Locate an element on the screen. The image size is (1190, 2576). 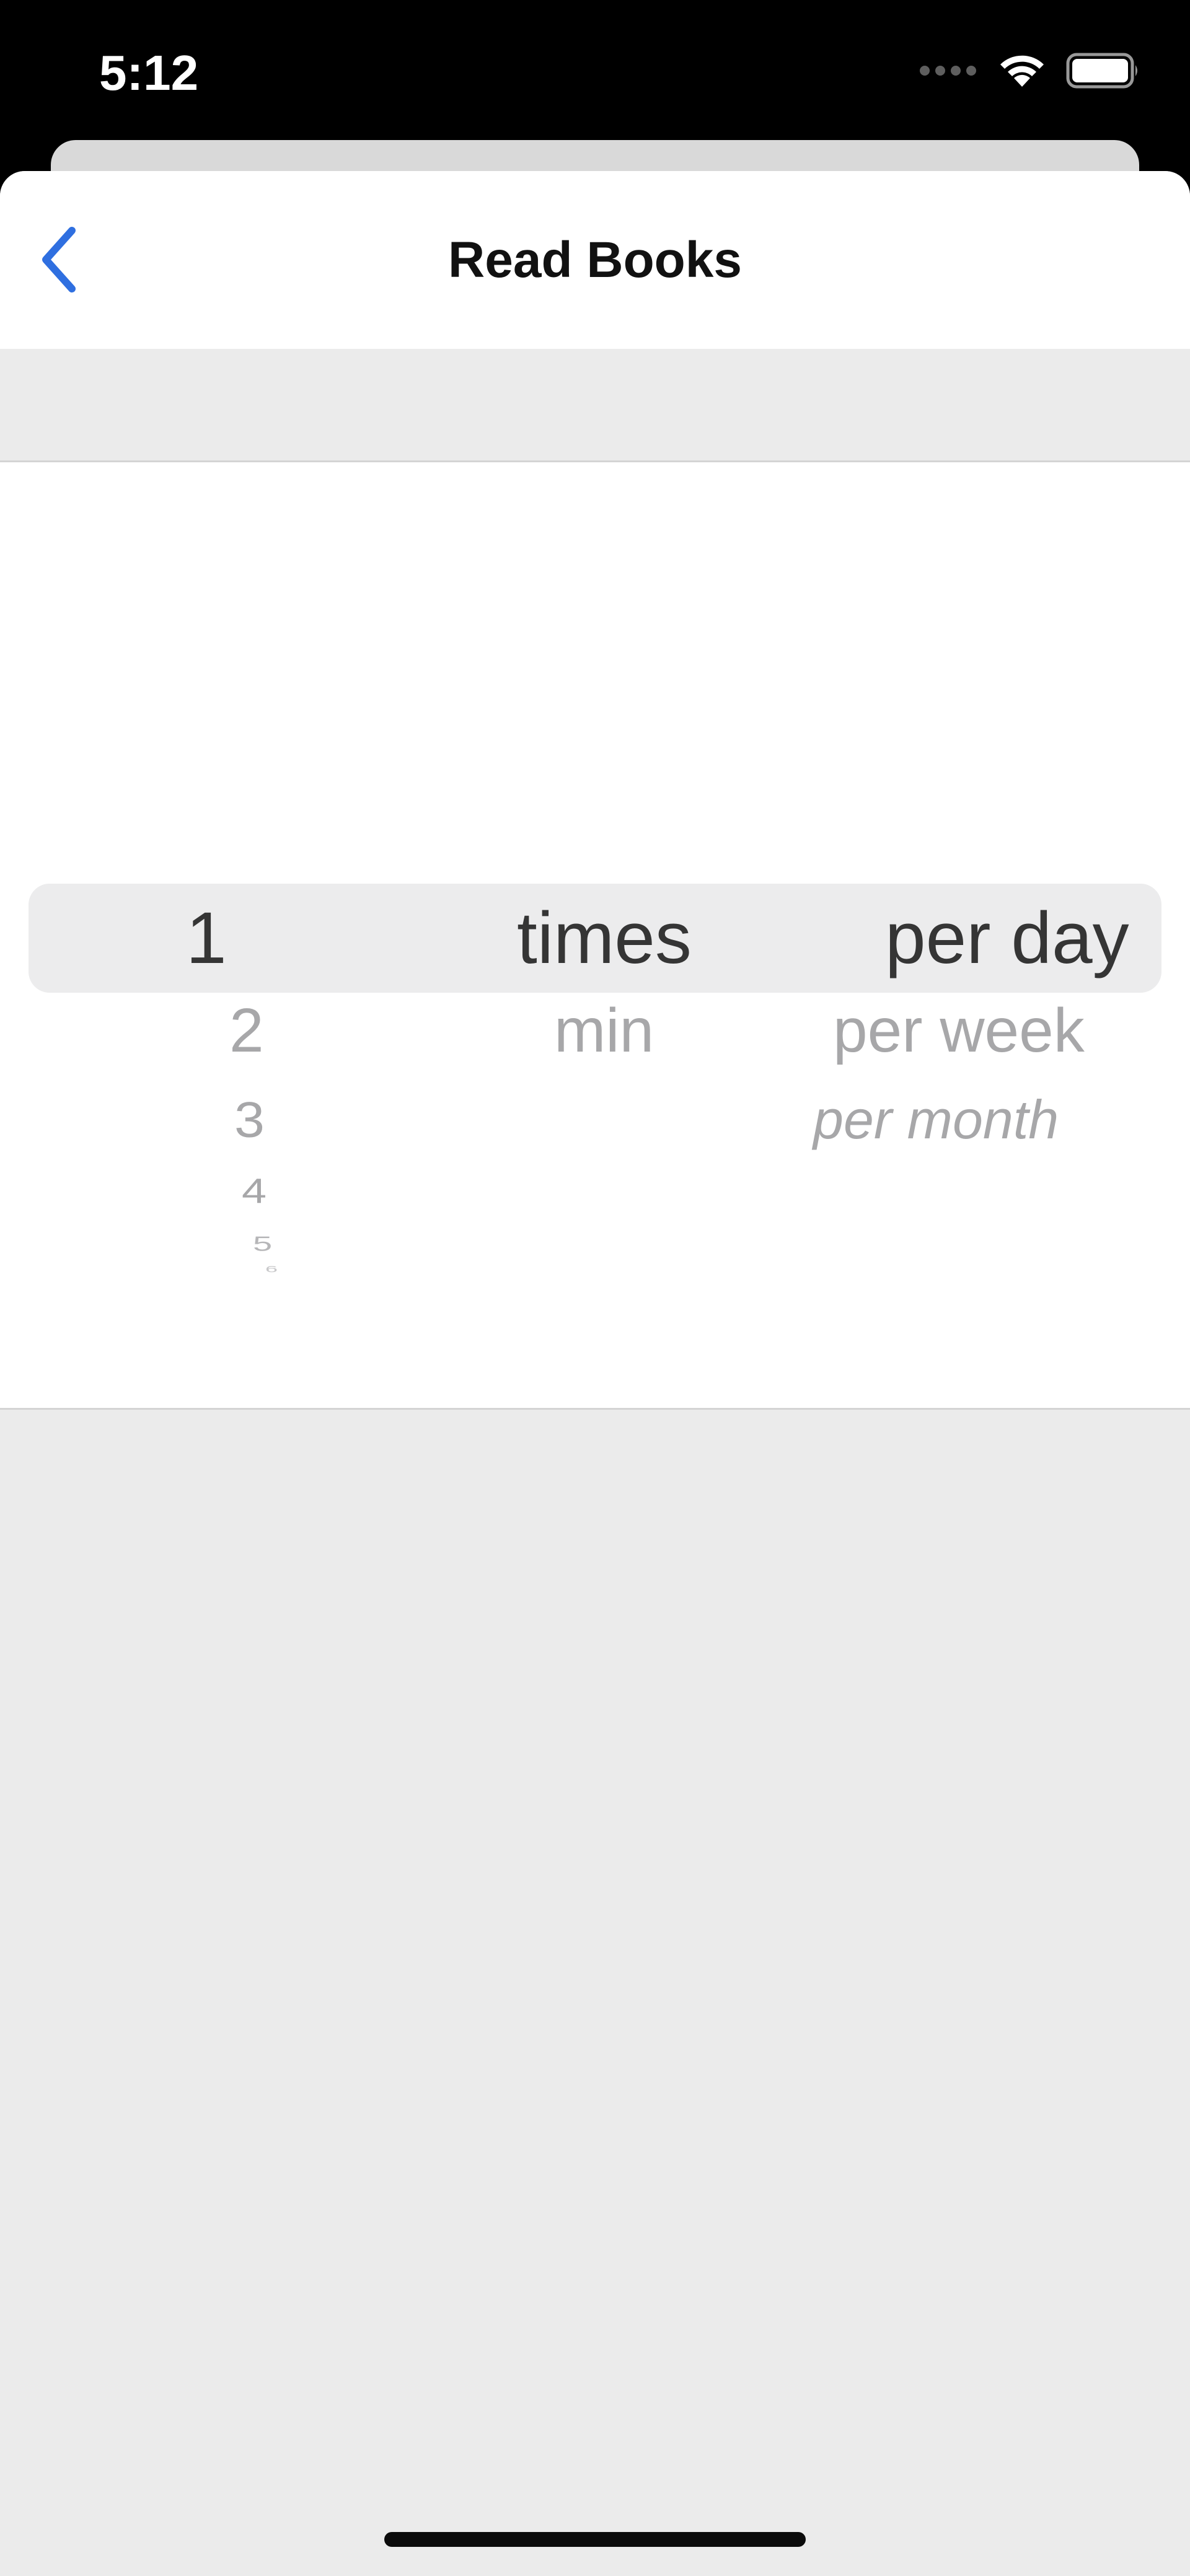
period-option-per-month: per month is located at coordinates (936, 1120).